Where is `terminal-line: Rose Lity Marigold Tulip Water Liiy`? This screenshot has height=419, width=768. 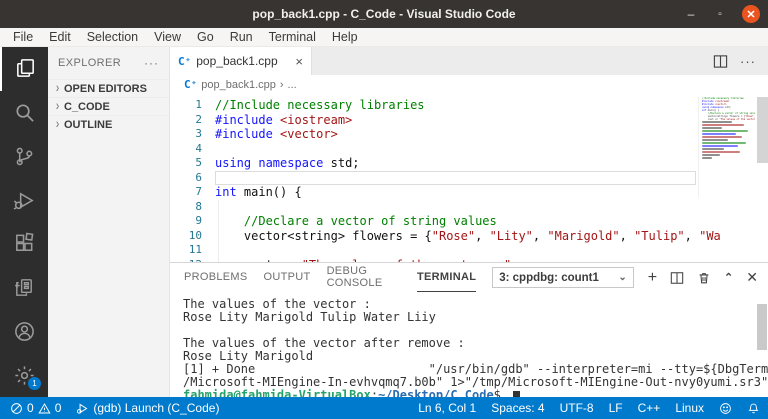
terminal-line: Rose Lity Marigold Tulip Water Liiy is located at coordinates (309, 317).